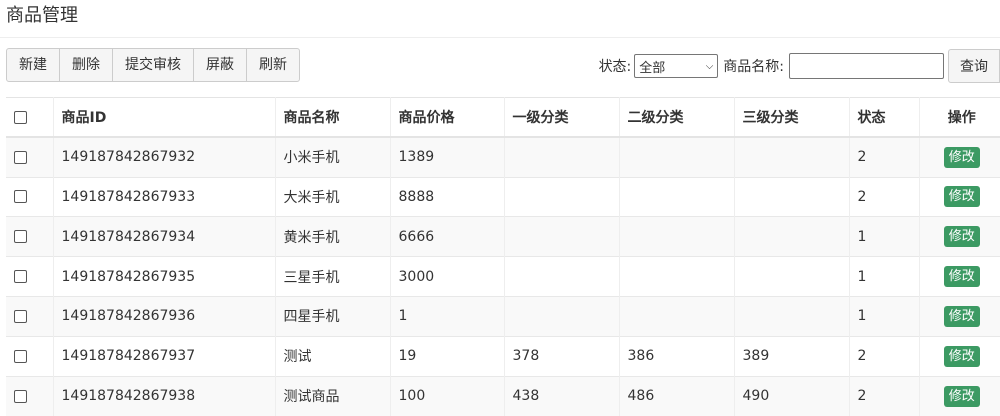 Image resolution: width=1000 pixels, height=416 pixels. I want to click on header-product-id: 商品ID, so click(164, 118).